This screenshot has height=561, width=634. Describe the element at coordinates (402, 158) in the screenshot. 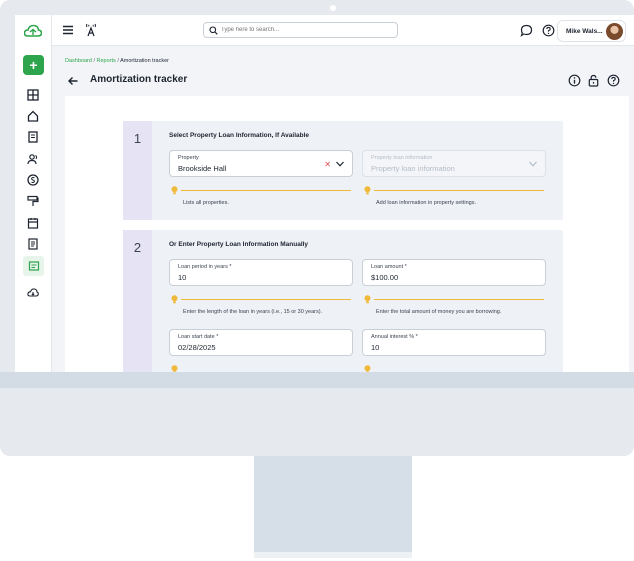

I see `field-label: Property loan information` at that location.